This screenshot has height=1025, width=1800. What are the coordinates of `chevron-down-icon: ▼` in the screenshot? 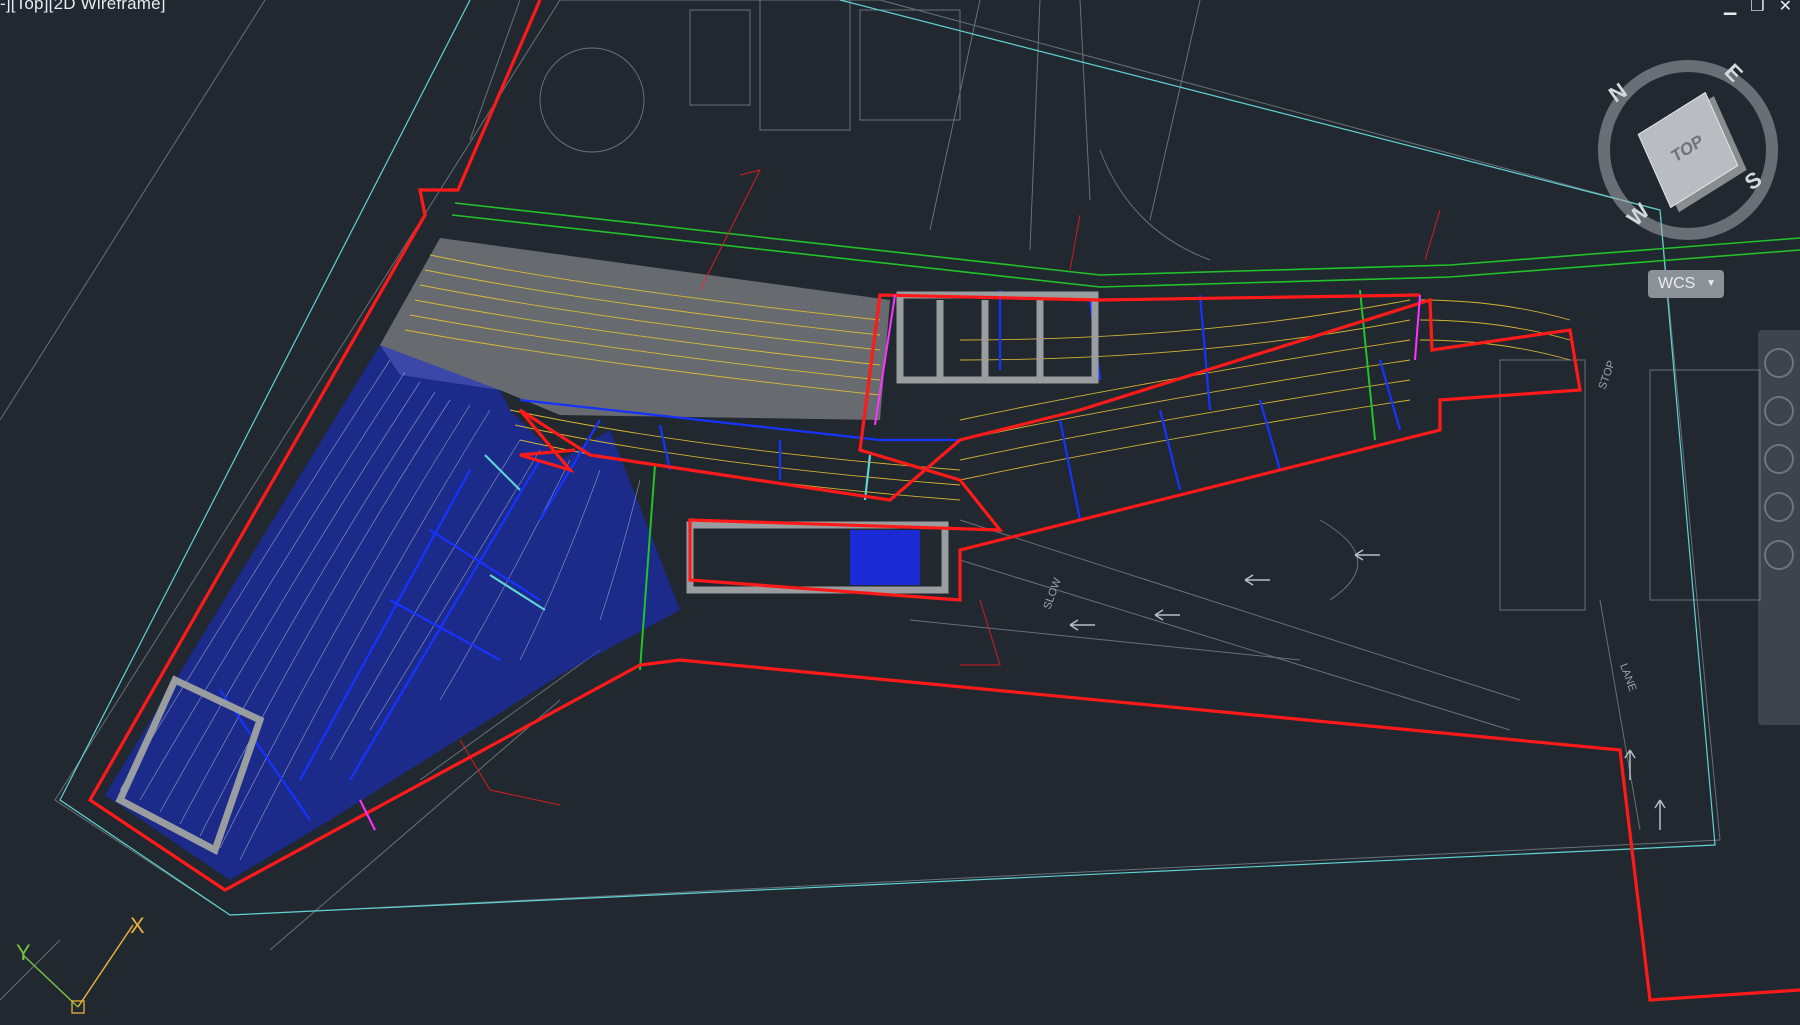 It's located at (1711, 283).